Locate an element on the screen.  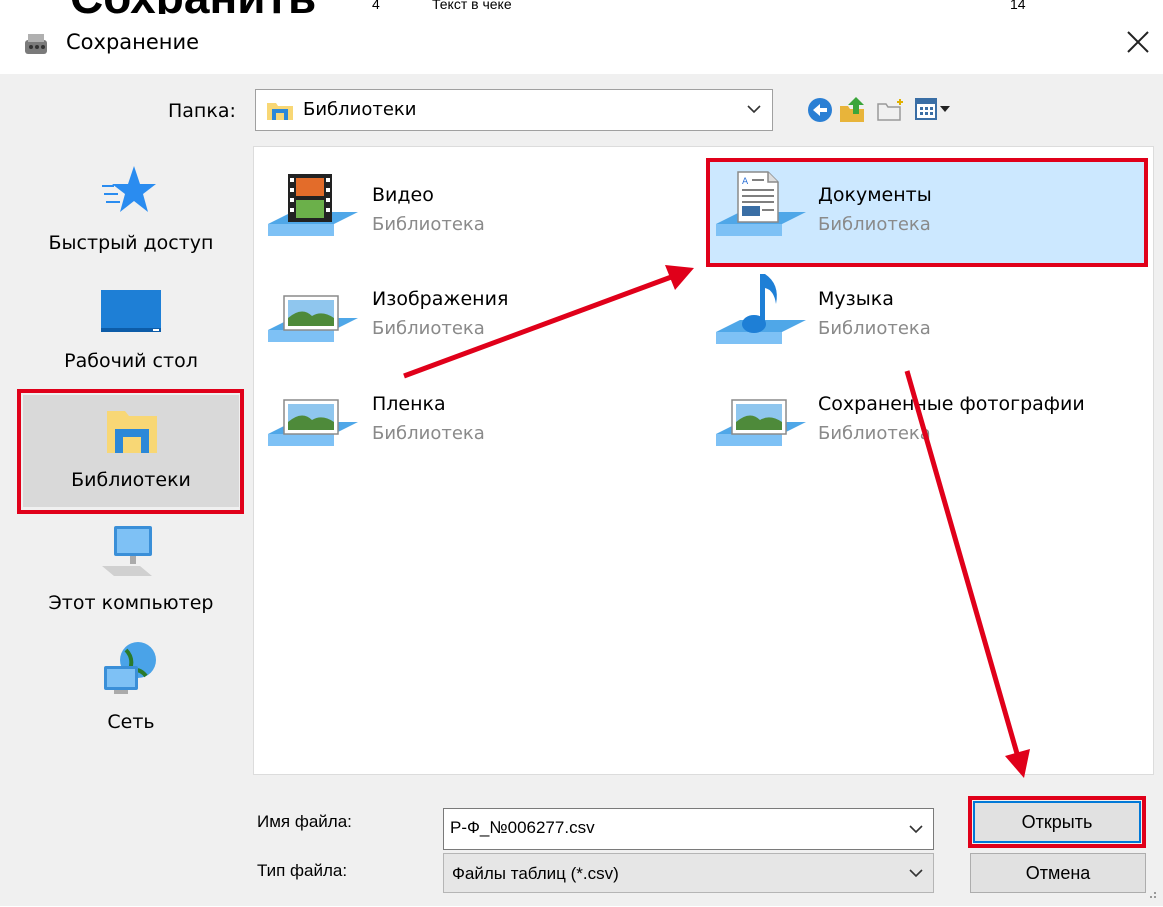
annotation-arrow-to-open is located at coordinates (967, 574).